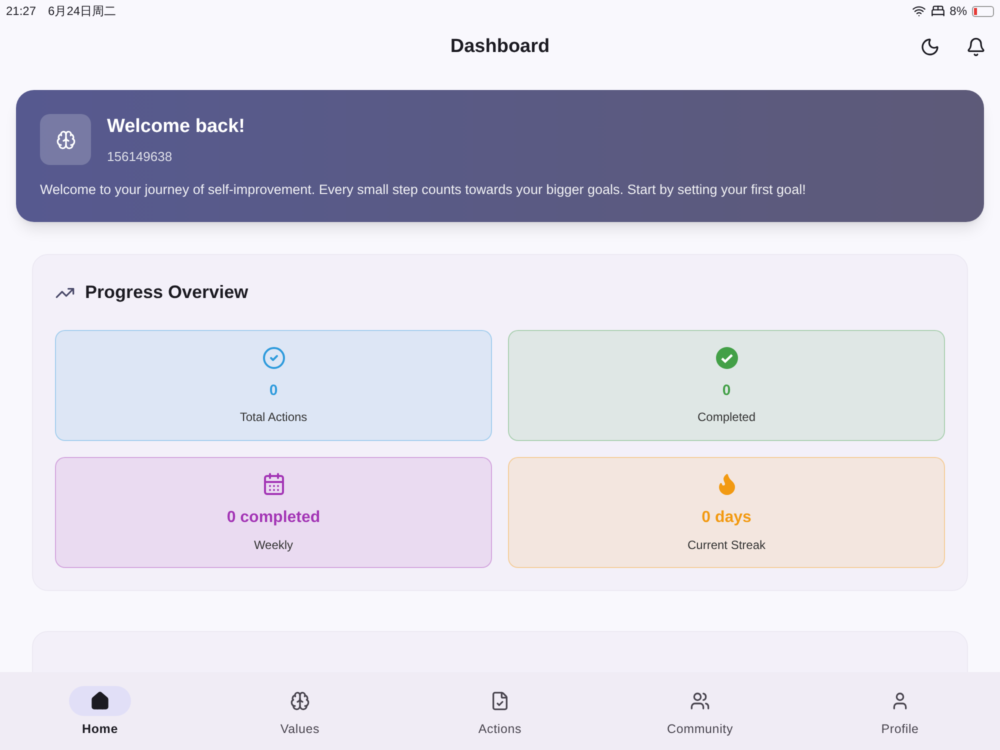 This screenshot has height=750, width=1000. I want to click on stat-label: Current Streak, so click(726, 545).